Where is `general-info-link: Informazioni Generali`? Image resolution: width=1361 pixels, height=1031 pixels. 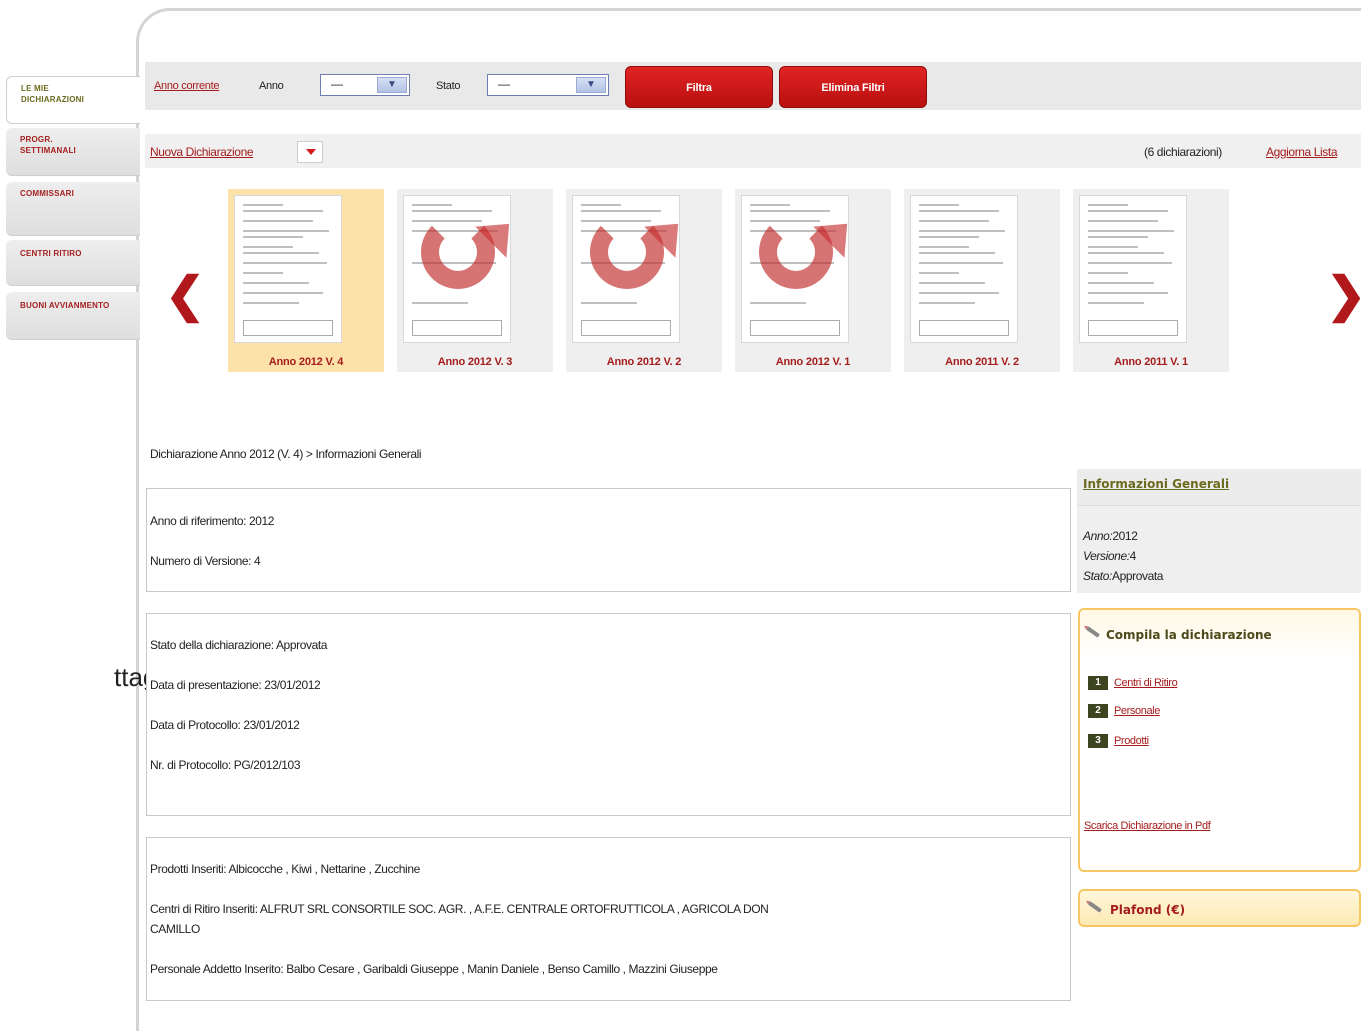
general-info-link: Informazioni Generali is located at coordinates (1156, 484).